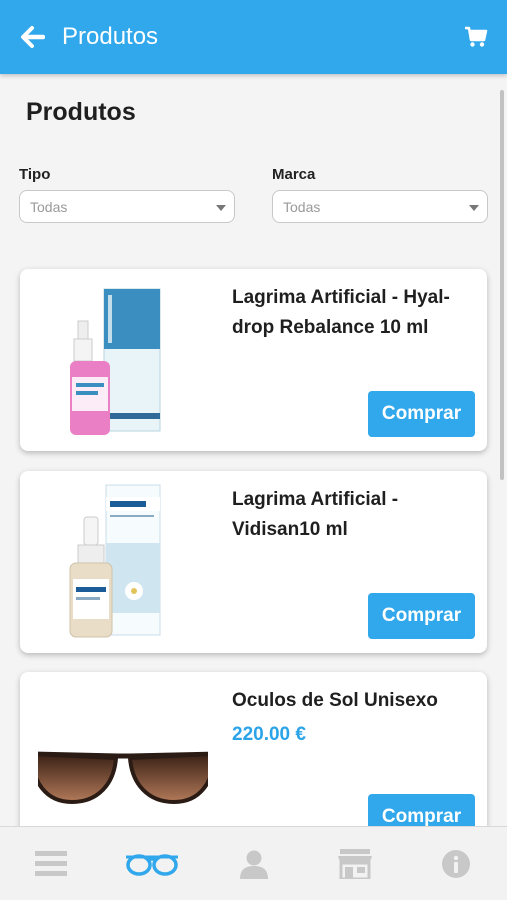 This screenshot has width=507, height=900. I want to click on back-button, so click(33, 37).